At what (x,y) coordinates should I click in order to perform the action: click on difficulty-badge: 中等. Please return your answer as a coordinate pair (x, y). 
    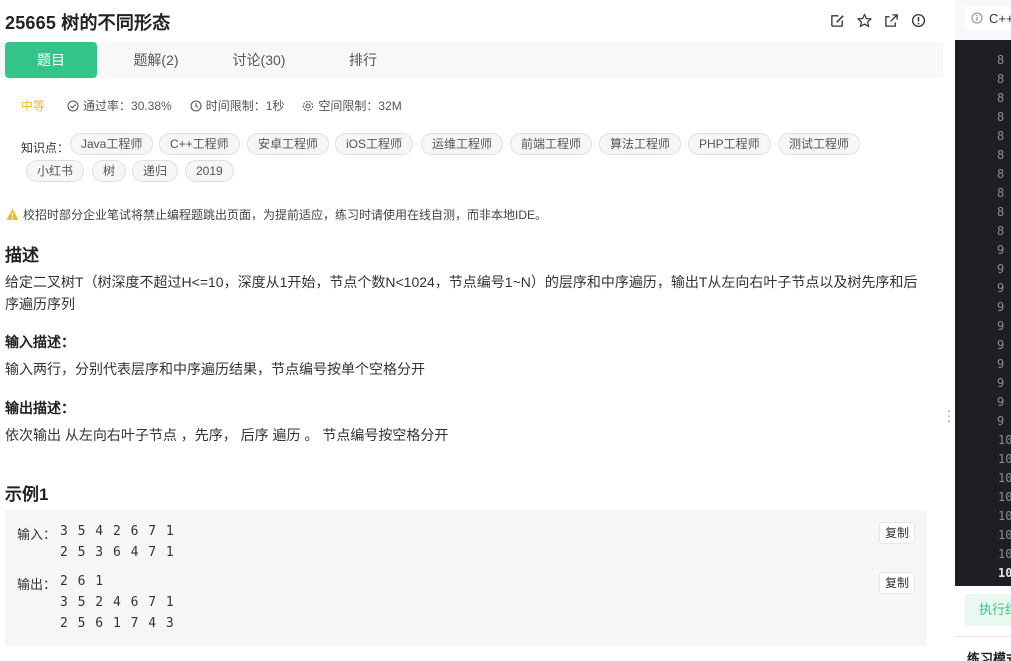
    Looking at the image, I should click on (33, 106).